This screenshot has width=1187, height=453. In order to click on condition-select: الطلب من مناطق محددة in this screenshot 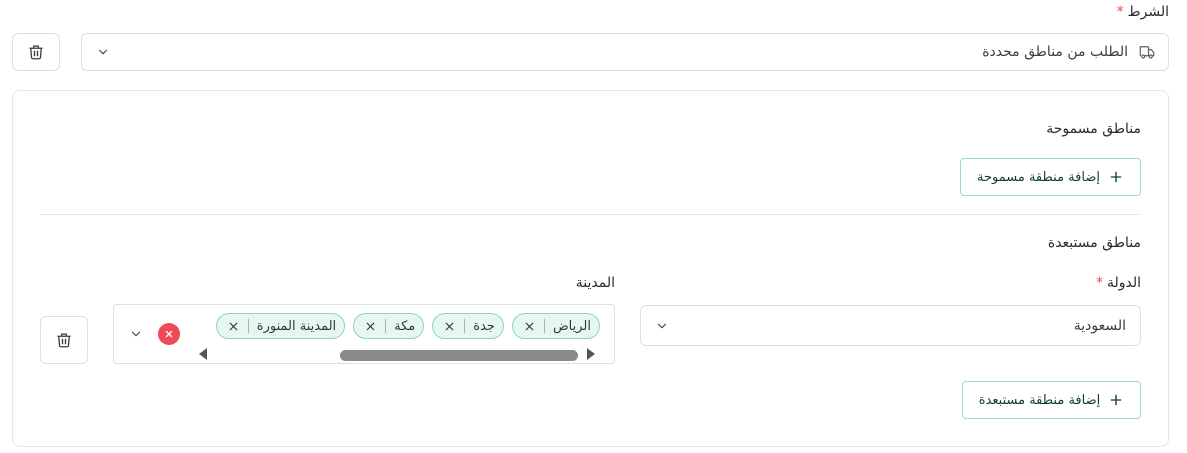, I will do `click(625, 52)`.